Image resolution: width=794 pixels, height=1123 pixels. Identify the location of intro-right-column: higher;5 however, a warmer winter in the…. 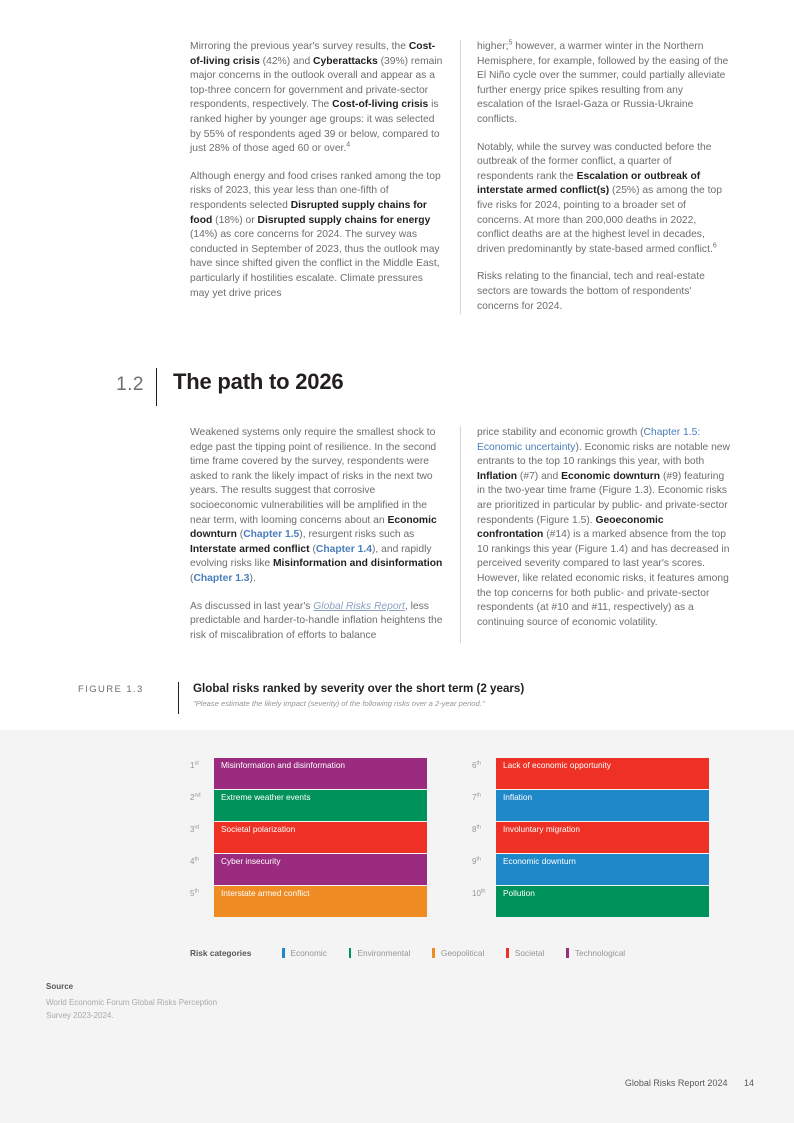
(595, 177).